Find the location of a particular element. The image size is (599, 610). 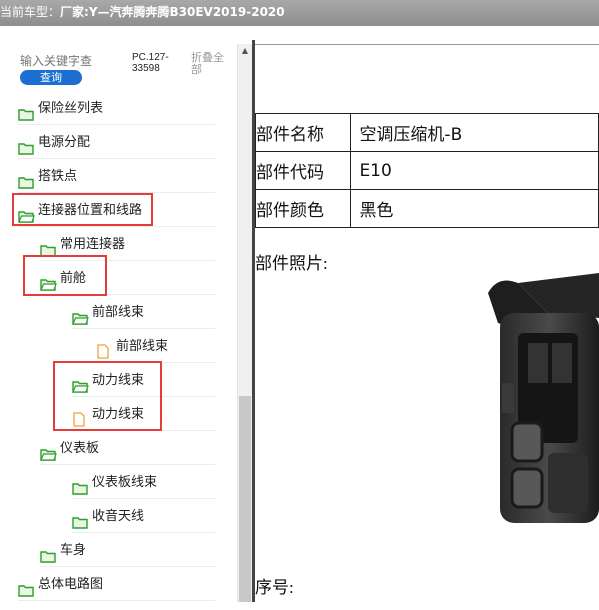

table-row: 部件名称 空调压缩机-B is located at coordinates (426, 132).